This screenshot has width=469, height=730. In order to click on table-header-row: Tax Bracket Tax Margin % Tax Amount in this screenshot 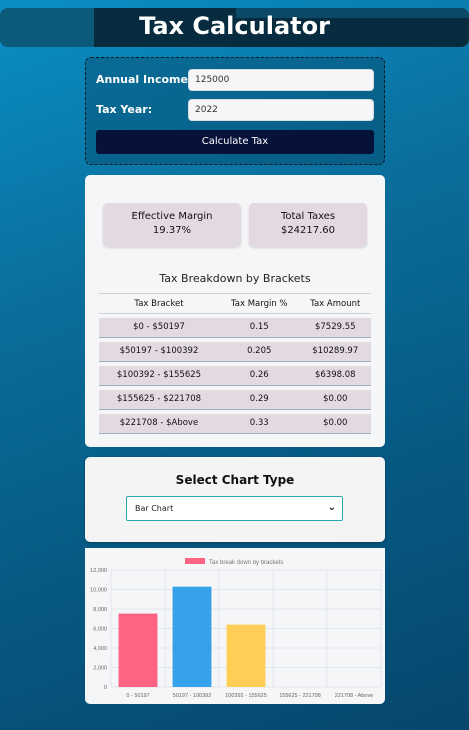, I will do `click(235, 303)`.